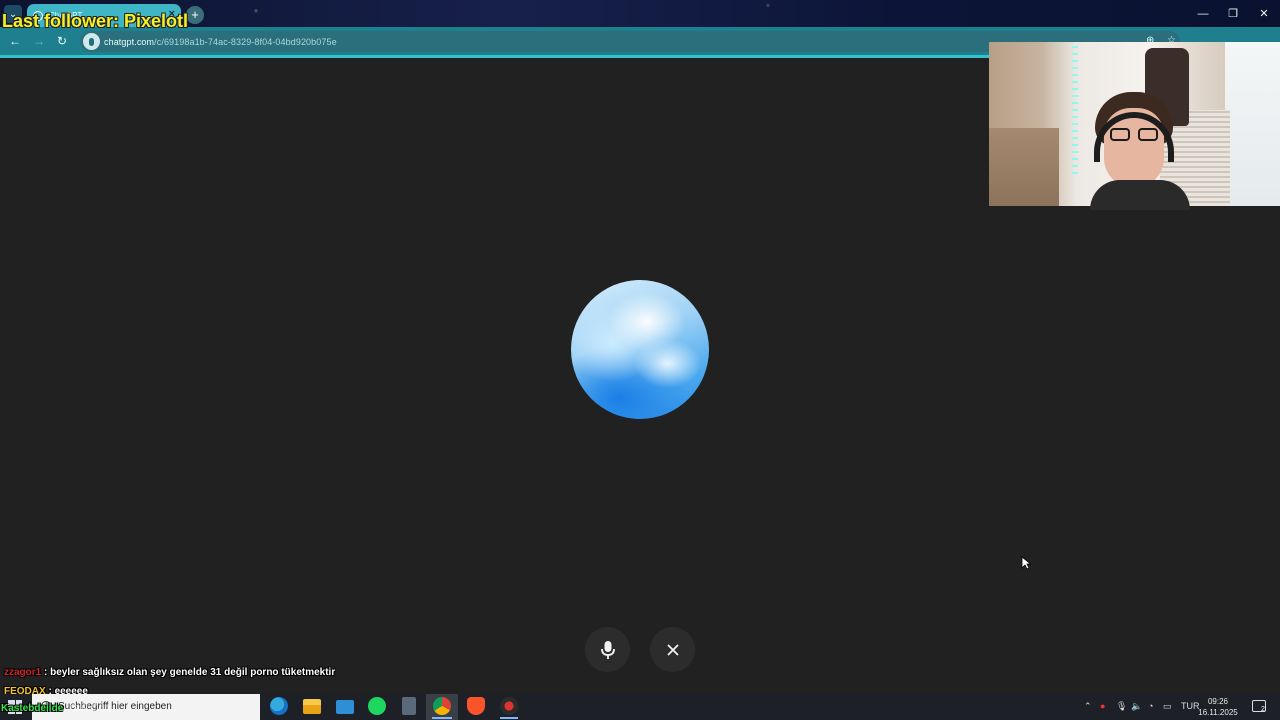 The width and height of the screenshot is (1280, 720). What do you see at coordinates (129, 42) in the screenshot?
I see `url-domain: chatgpt.com` at bounding box center [129, 42].